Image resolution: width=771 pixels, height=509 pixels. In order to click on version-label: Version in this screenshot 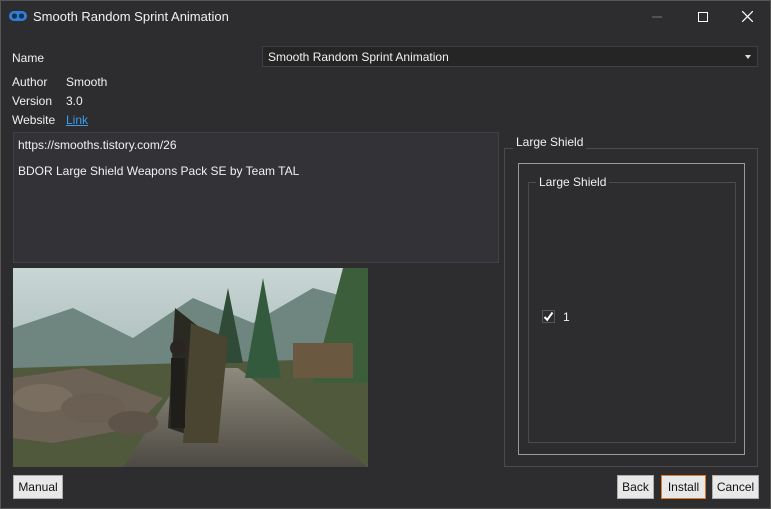, I will do `click(32, 101)`.